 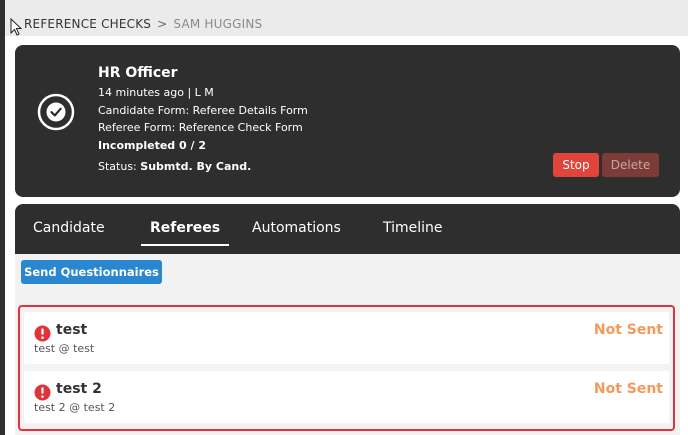 What do you see at coordinates (203, 110) in the screenshot?
I see `candidate-form-line: Candidate Form: Referee Details Form` at bounding box center [203, 110].